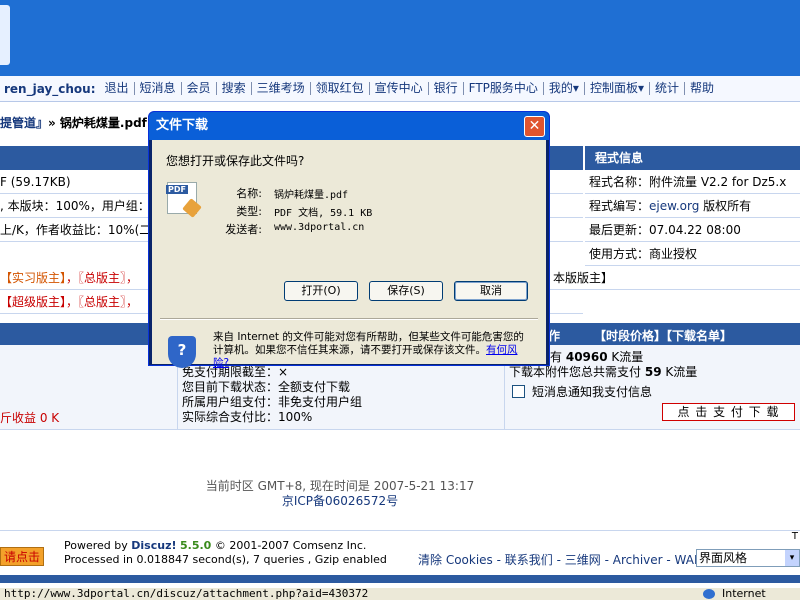 This screenshot has height=600, width=800. What do you see at coordinates (319, 227) in the screenshot?
I see `file-from-value: www.3dportal.cn` at bounding box center [319, 227].